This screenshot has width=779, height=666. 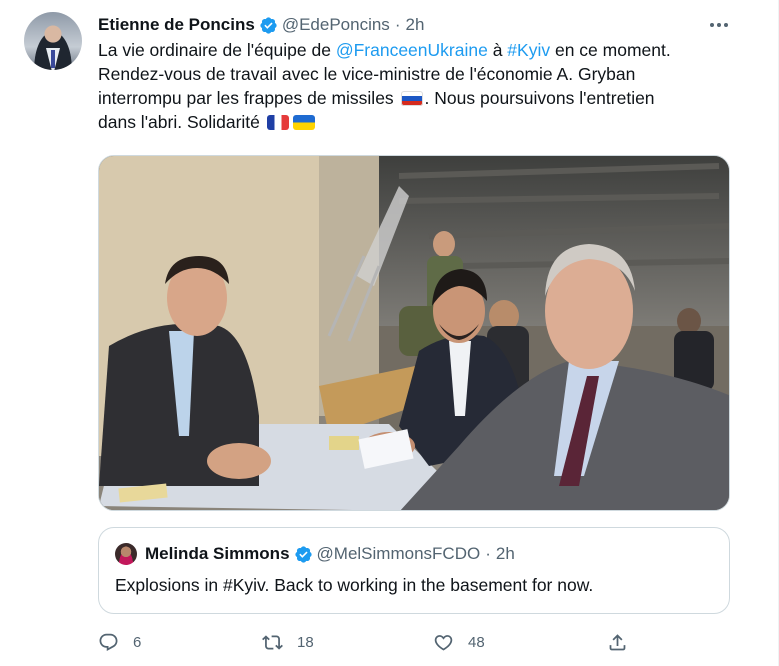 What do you see at coordinates (119, 642) in the screenshot?
I see `reply-button: 6` at bounding box center [119, 642].